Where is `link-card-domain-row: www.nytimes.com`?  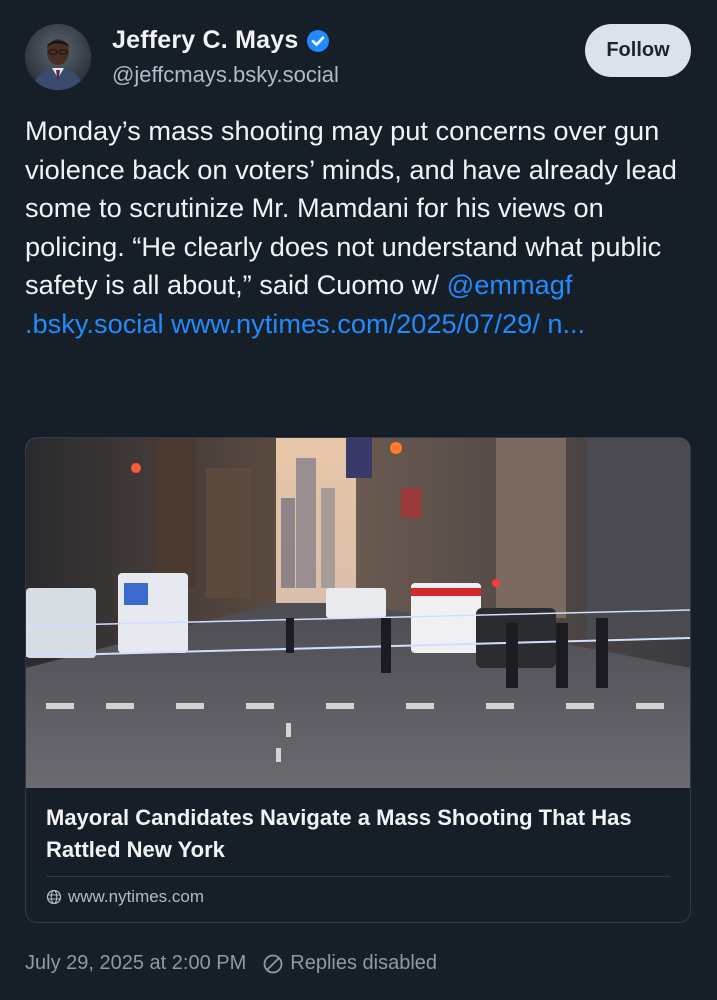 link-card-domain-row: www.nytimes.com is located at coordinates (125, 897).